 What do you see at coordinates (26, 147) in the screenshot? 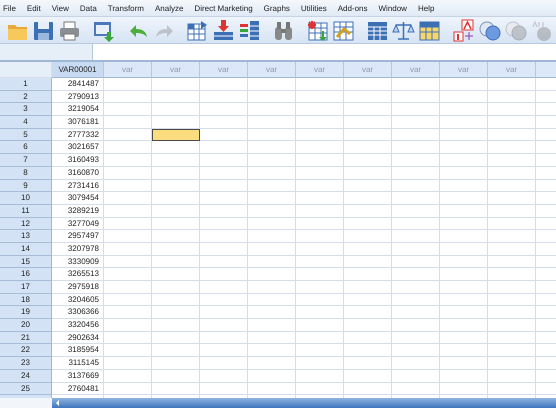
I see `row-number: 6` at bounding box center [26, 147].